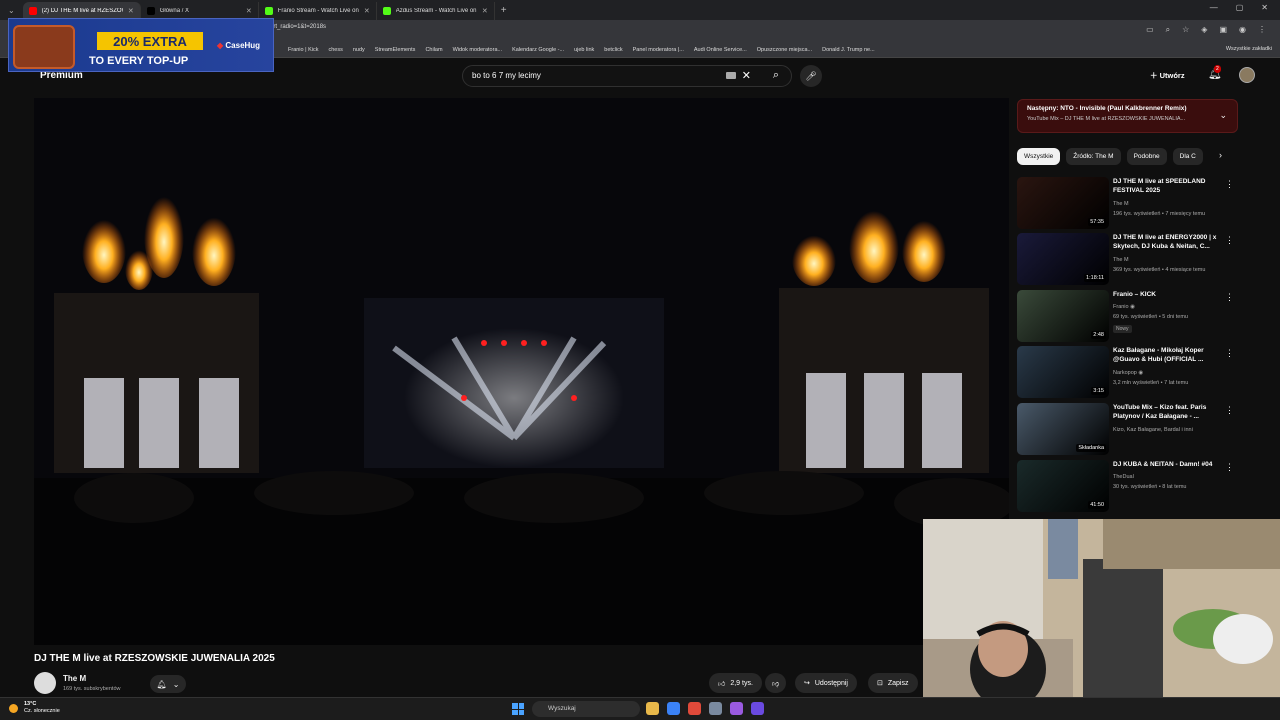  What do you see at coordinates (243, 45) in the screenshot?
I see `ad-brand-text: CaseHug` at bounding box center [243, 45].